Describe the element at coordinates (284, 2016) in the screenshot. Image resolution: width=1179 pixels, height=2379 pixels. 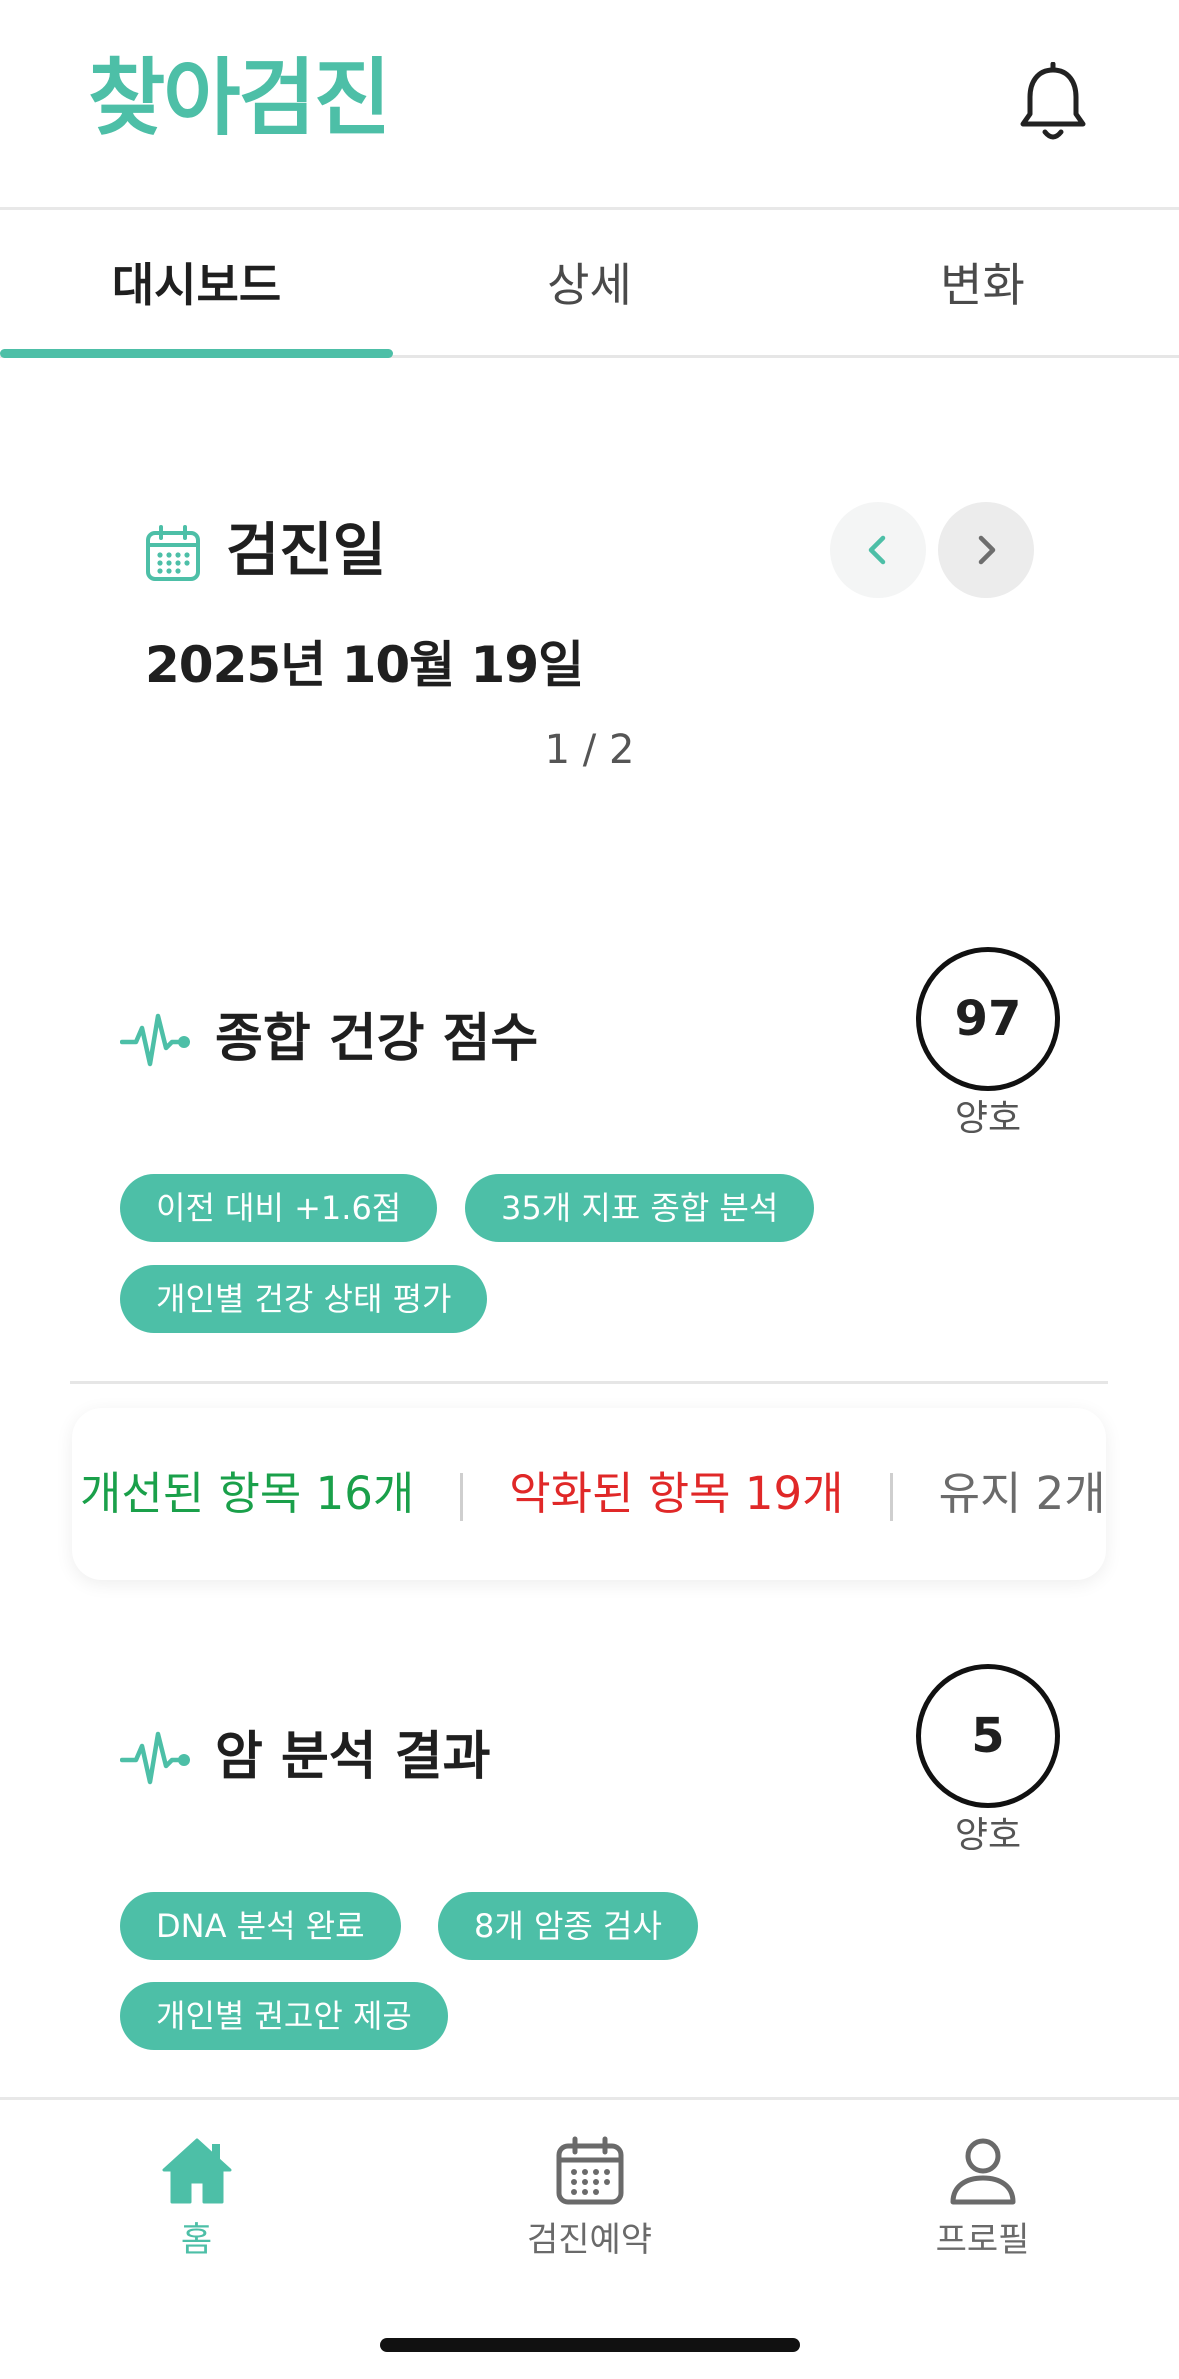
I see `cancer-chip-recommendation: 개인별 권고안 제공` at that location.